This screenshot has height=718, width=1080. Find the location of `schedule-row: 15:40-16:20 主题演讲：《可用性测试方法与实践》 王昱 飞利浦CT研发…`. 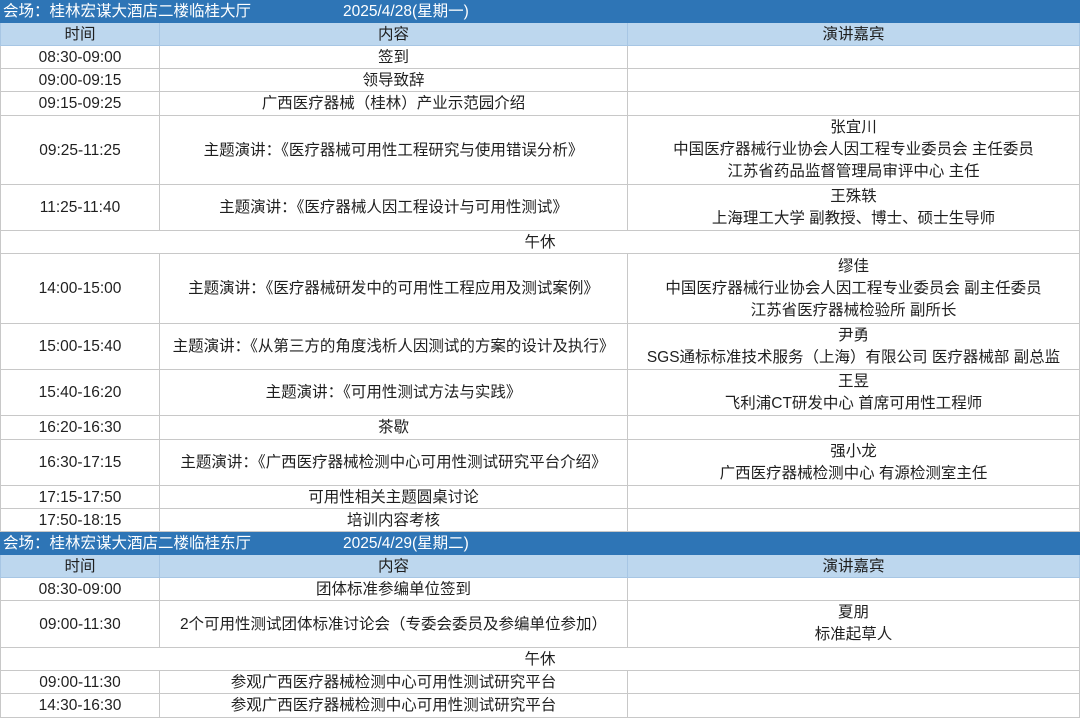

schedule-row: 15:40-16:20 主题演讲：《可用性测试方法与实践》 王昱 飞利浦CT研发… is located at coordinates (540, 393).